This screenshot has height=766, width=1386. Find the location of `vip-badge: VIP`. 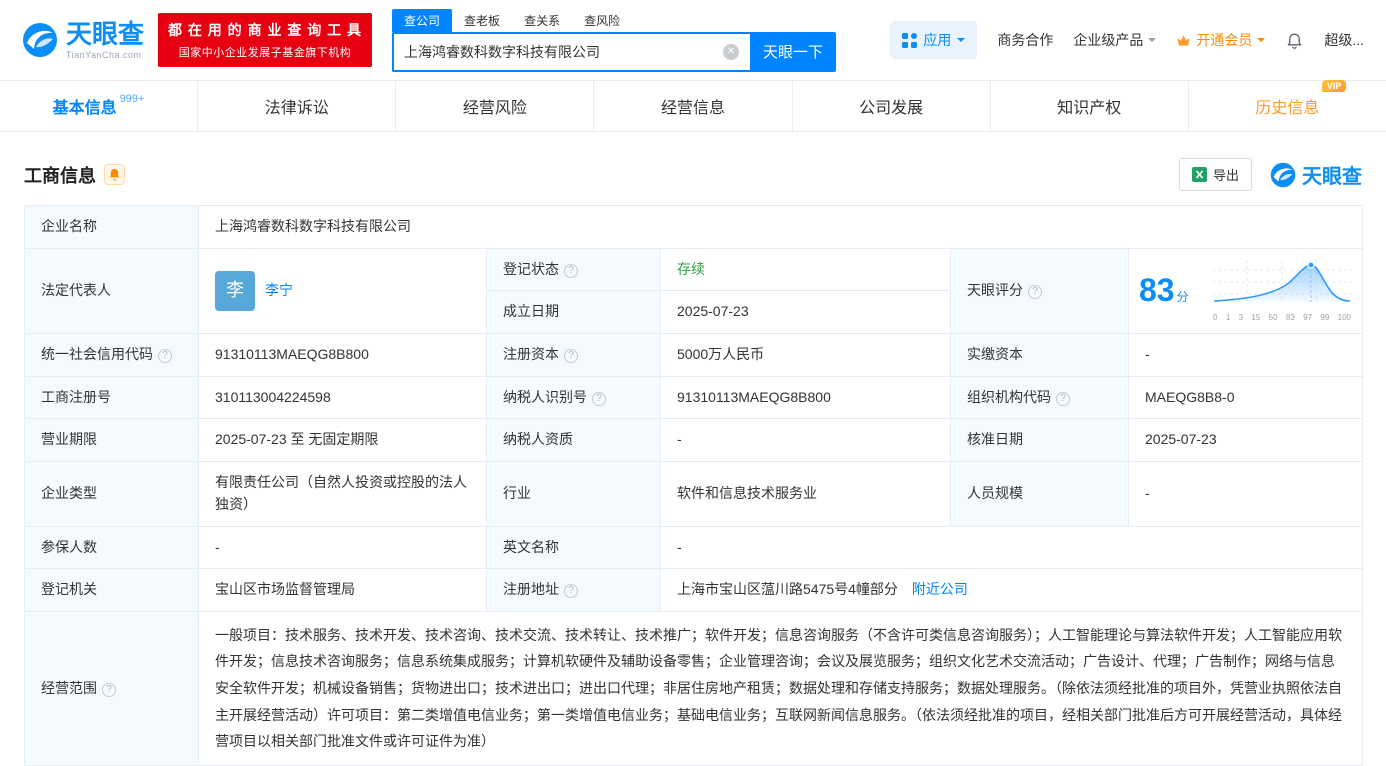

vip-badge: VIP is located at coordinates (1334, 86).